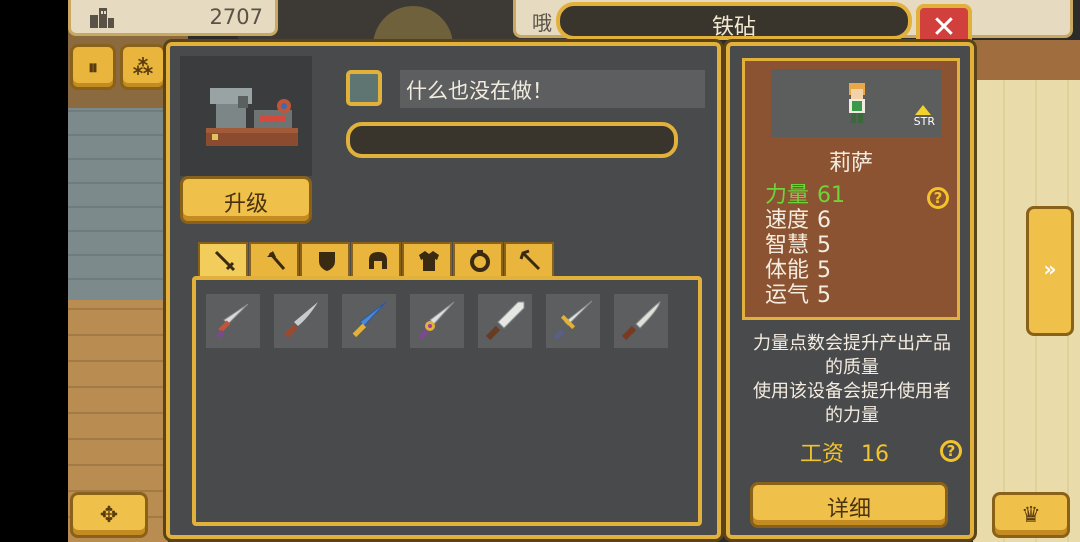 The height and width of the screenshot is (542, 1080). Describe the element at coordinates (848, 509) in the screenshot. I see `detail-label: 详细` at that location.